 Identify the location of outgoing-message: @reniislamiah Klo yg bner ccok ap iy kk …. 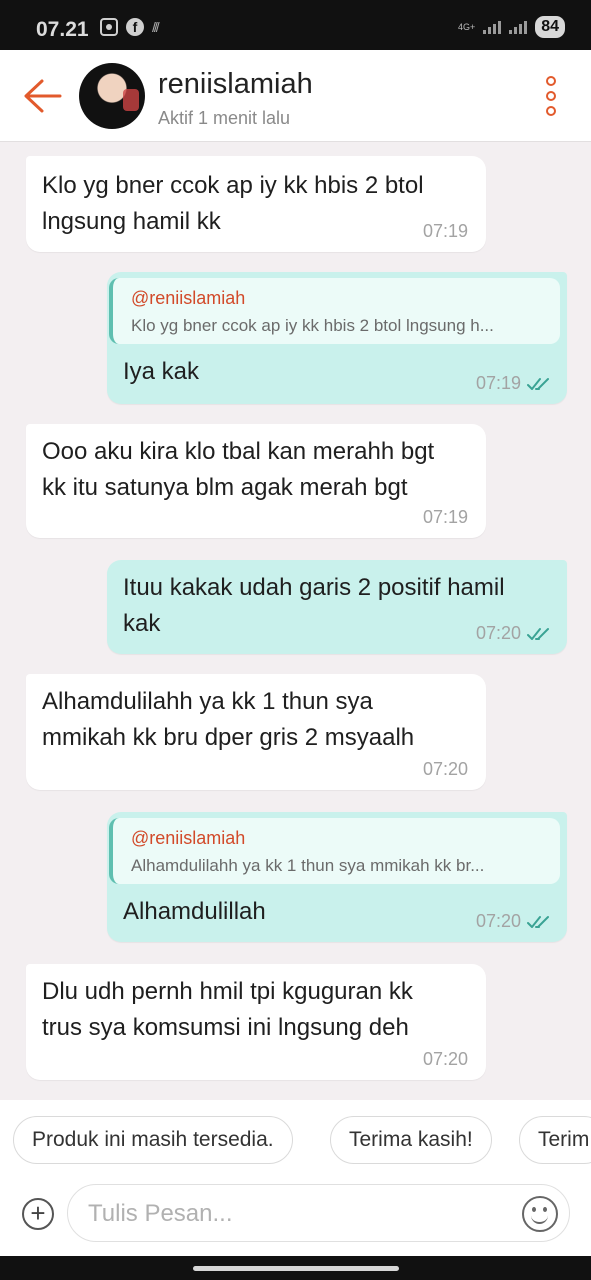
(337, 338).